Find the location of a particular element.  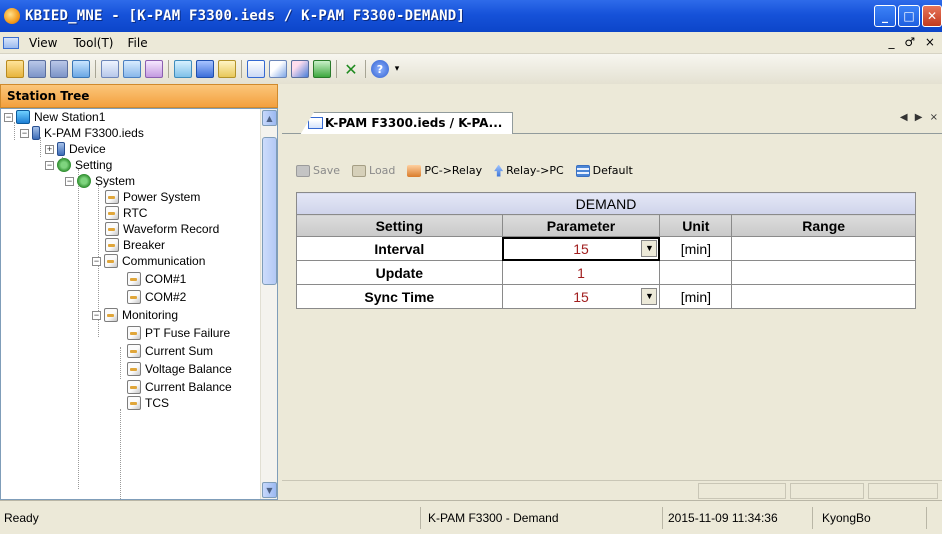

save-all-icon is located at coordinates (59, 69).